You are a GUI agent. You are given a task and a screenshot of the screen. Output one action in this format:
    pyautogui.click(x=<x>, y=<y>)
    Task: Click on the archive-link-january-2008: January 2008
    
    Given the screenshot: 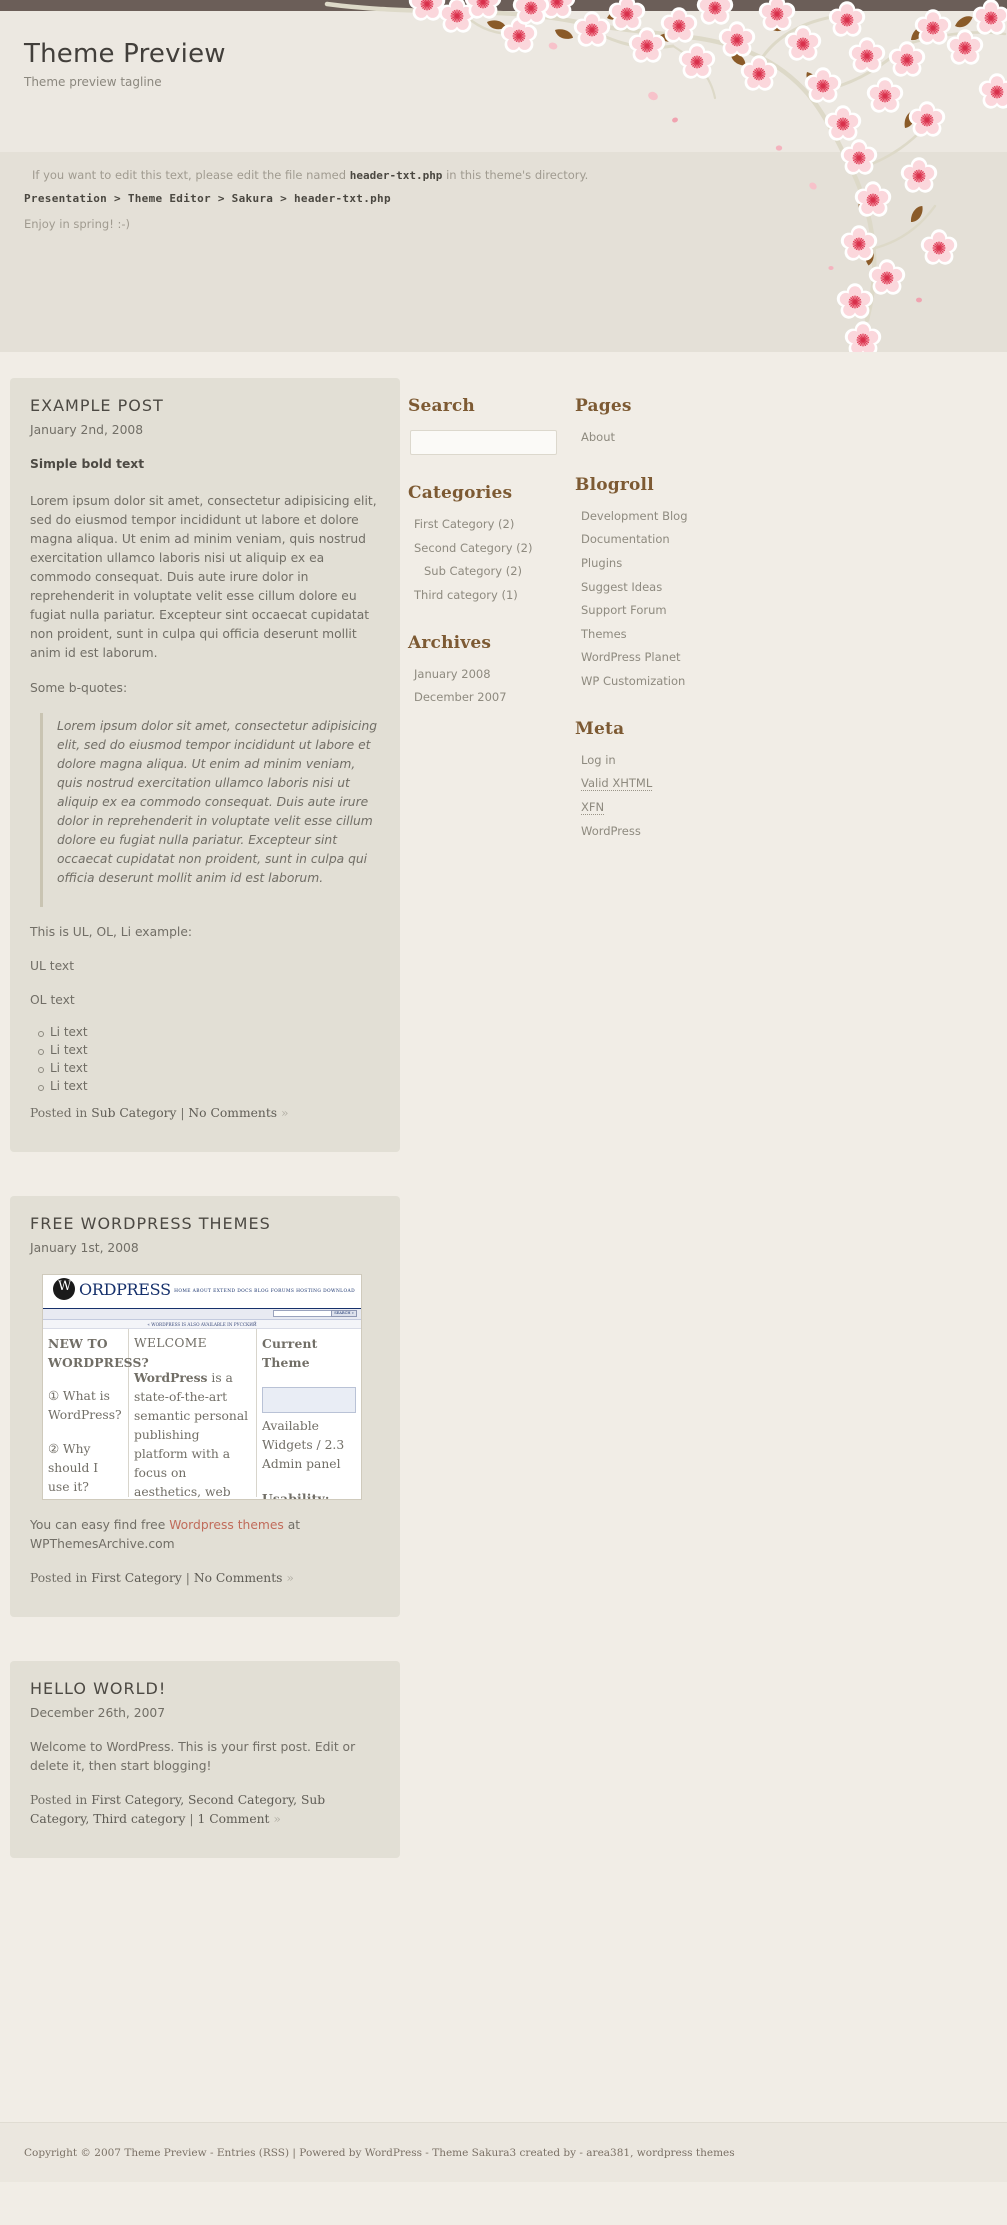 What is the action you would take?
    pyautogui.click(x=452, y=674)
    